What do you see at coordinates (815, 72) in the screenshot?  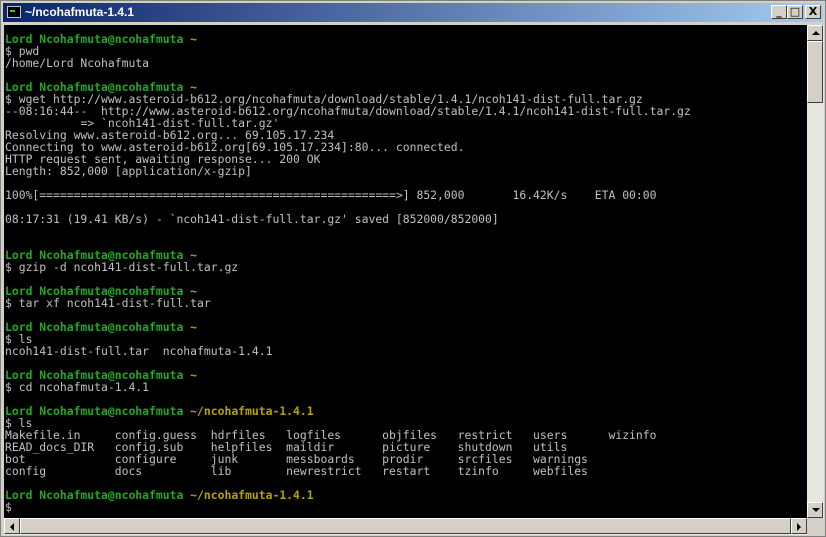 I see `vertical-scroll-thumb` at bounding box center [815, 72].